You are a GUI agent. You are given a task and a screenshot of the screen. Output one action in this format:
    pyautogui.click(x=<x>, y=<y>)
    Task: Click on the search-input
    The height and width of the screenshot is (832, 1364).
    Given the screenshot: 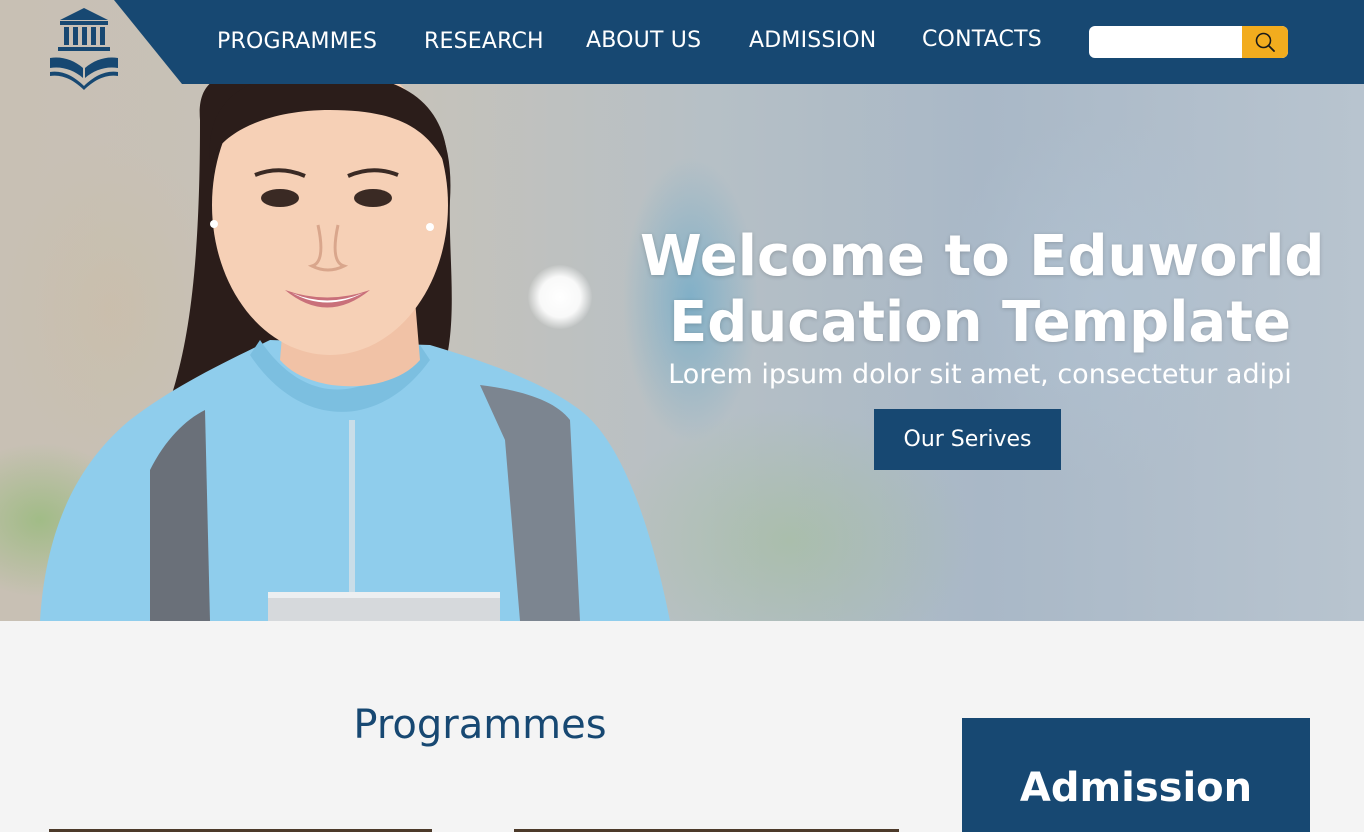 What is the action you would take?
    pyautogui.click(x=1164, y=42)
    